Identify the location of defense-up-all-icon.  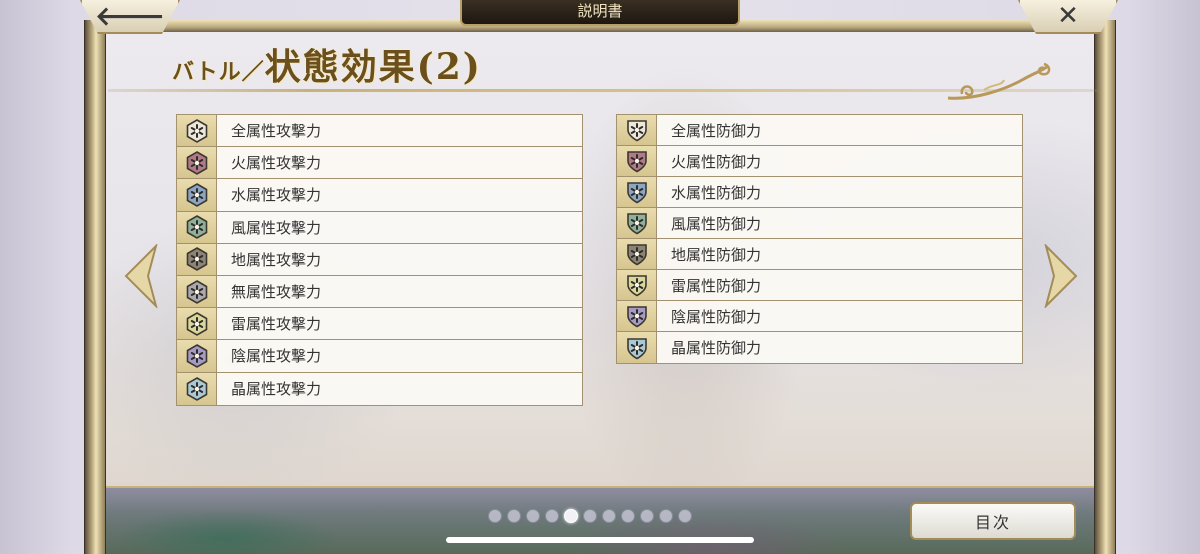
(637, 130).